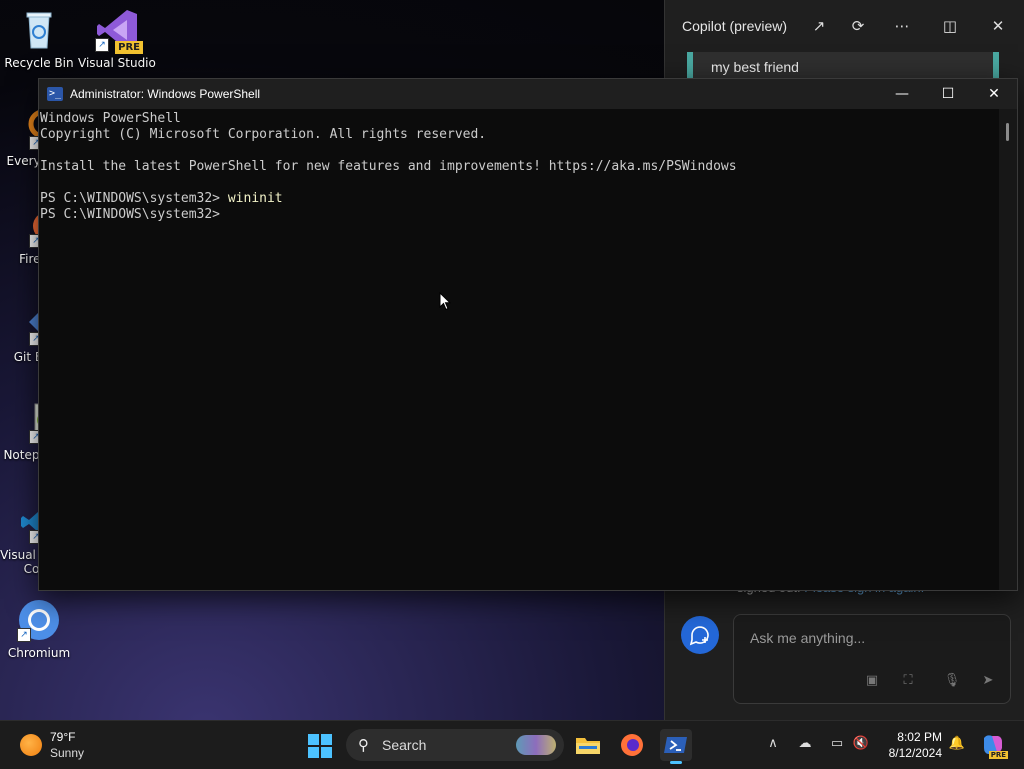 The image size is (1024, 769). What do you see at coordinates (910, 753) in the screenshot?
I see `clock-date: 8/12/2024` at bounding box center [910, 753].